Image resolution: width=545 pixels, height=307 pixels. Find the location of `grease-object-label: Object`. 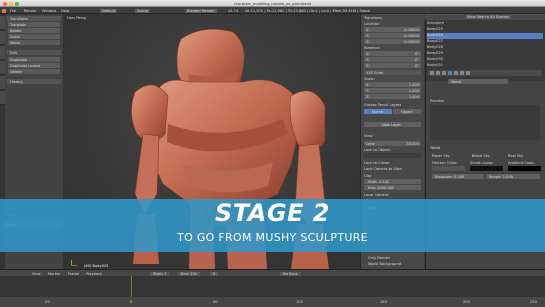

grease-object-label: Object is located at coordinates (407, 111).